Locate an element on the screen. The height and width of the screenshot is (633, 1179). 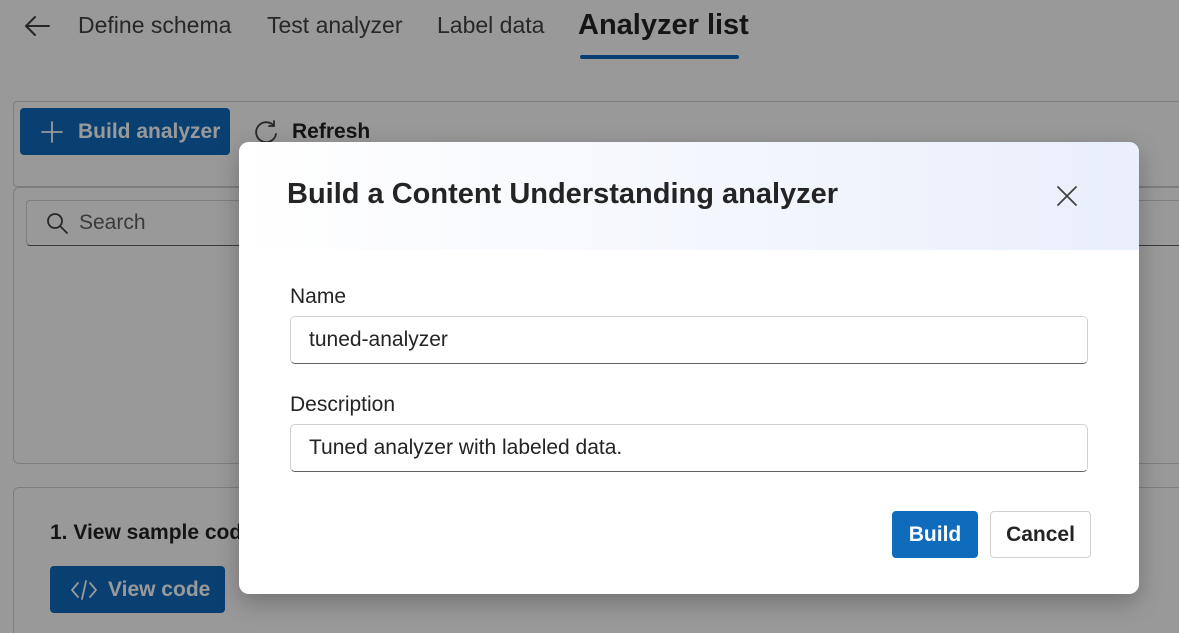
cancel-button: Cancel is located at coordinates (1040, 534).